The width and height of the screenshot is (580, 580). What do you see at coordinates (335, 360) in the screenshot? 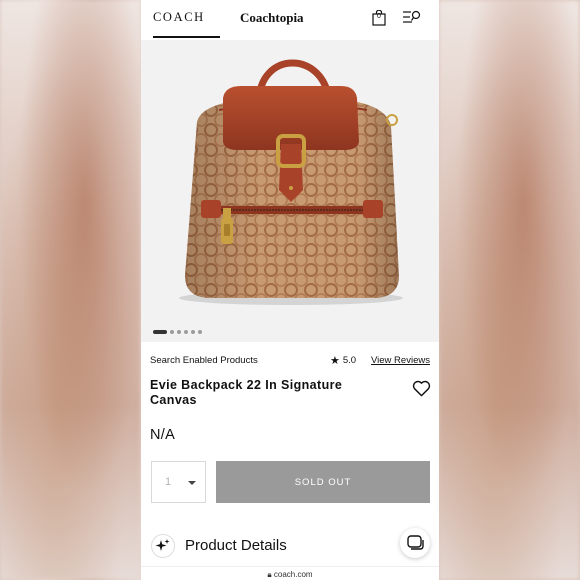
I see `star-icon: ★` at bounding box center [335, 360].